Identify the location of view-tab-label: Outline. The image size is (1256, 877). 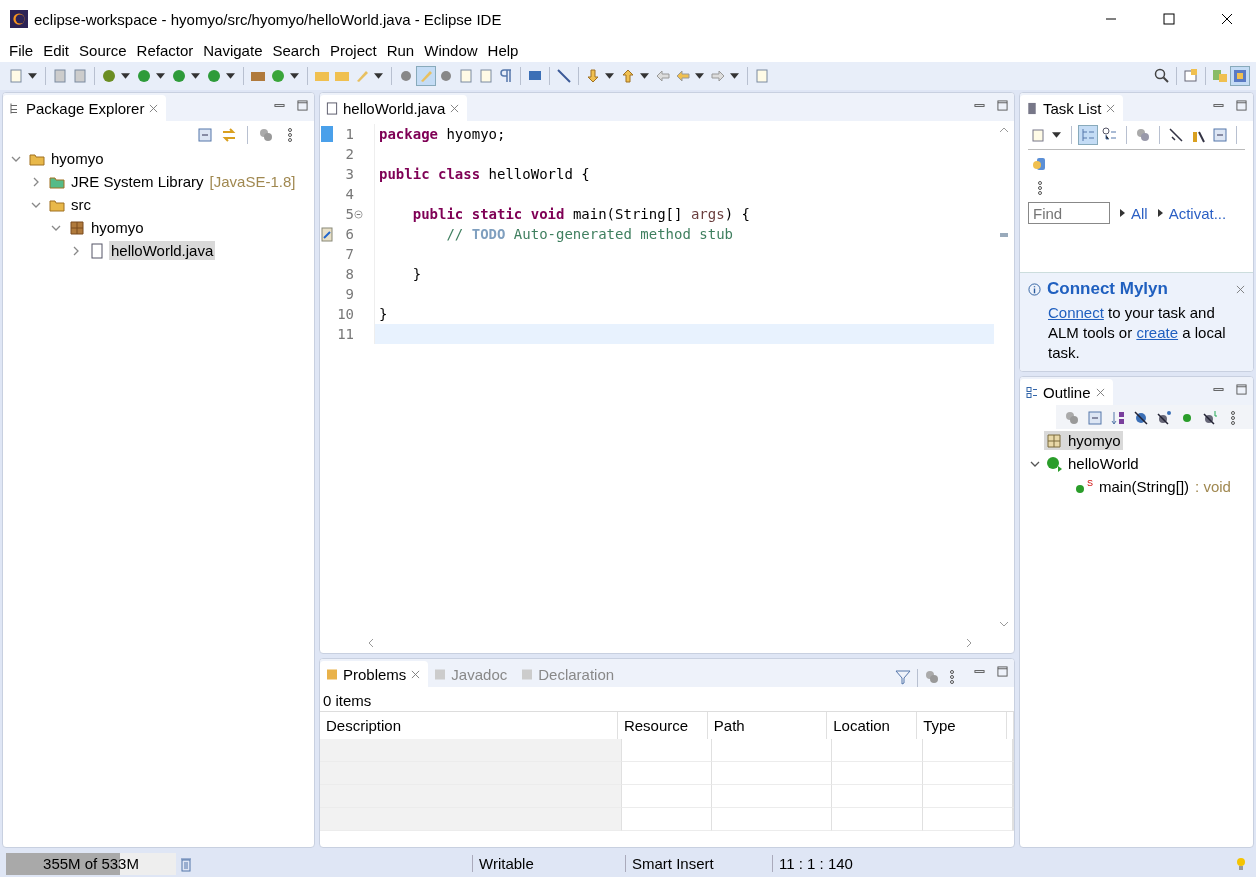
(1067, 392).